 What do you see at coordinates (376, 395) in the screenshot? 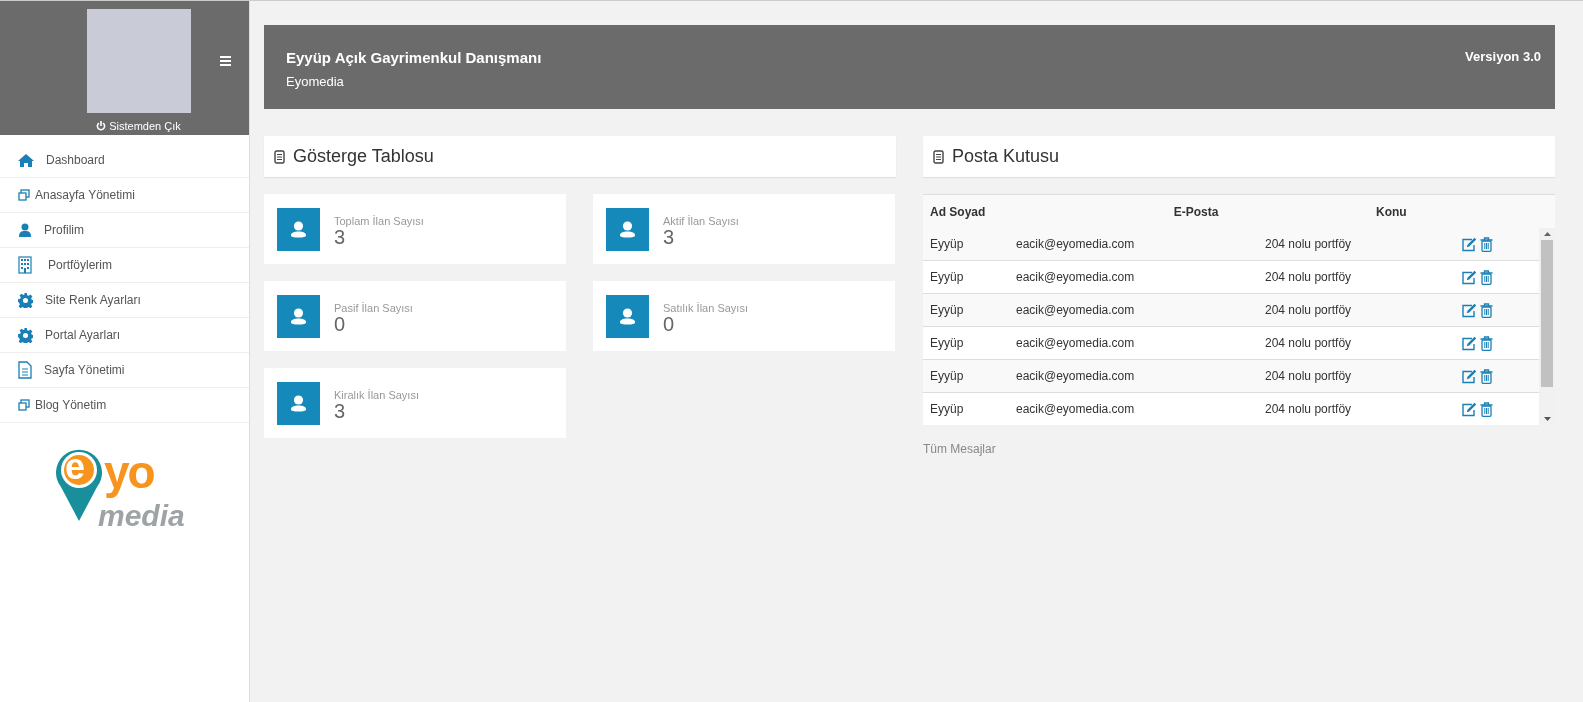
I see `stat-label: Kiralık İlan Sayısı` at bounding box center [376, 395].